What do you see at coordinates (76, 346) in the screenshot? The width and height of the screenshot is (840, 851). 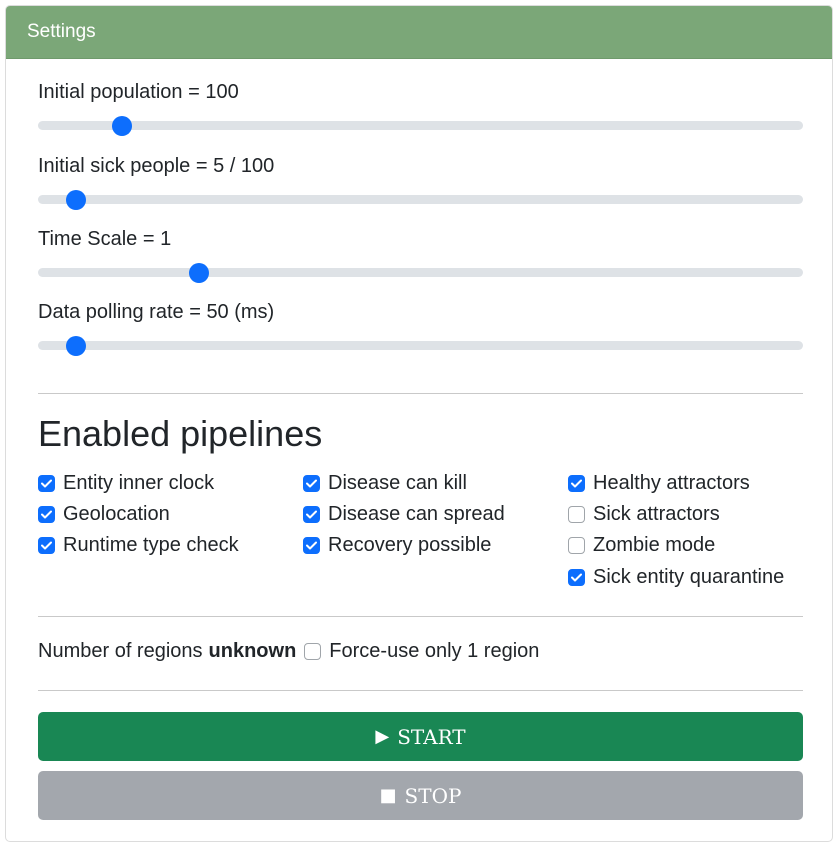 I see `polling-rate-thumb` at bounding box center [76, 346].